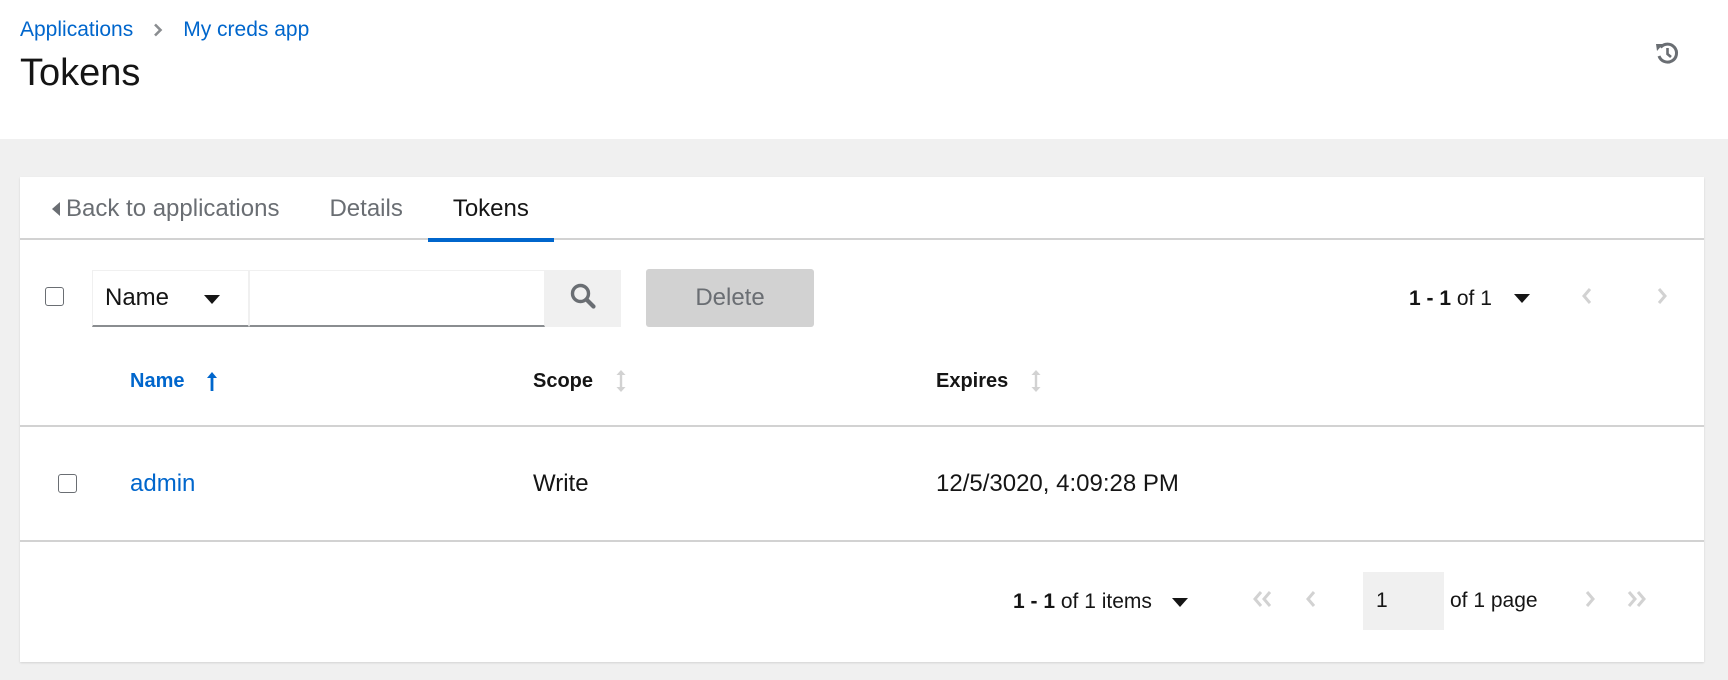 The width and height of the screenshot is (1728, 680). What do you see at coordinates (989, 381) in the screenshot?
I see `column-header-expires: Expires` at bounding box center [989, 381].